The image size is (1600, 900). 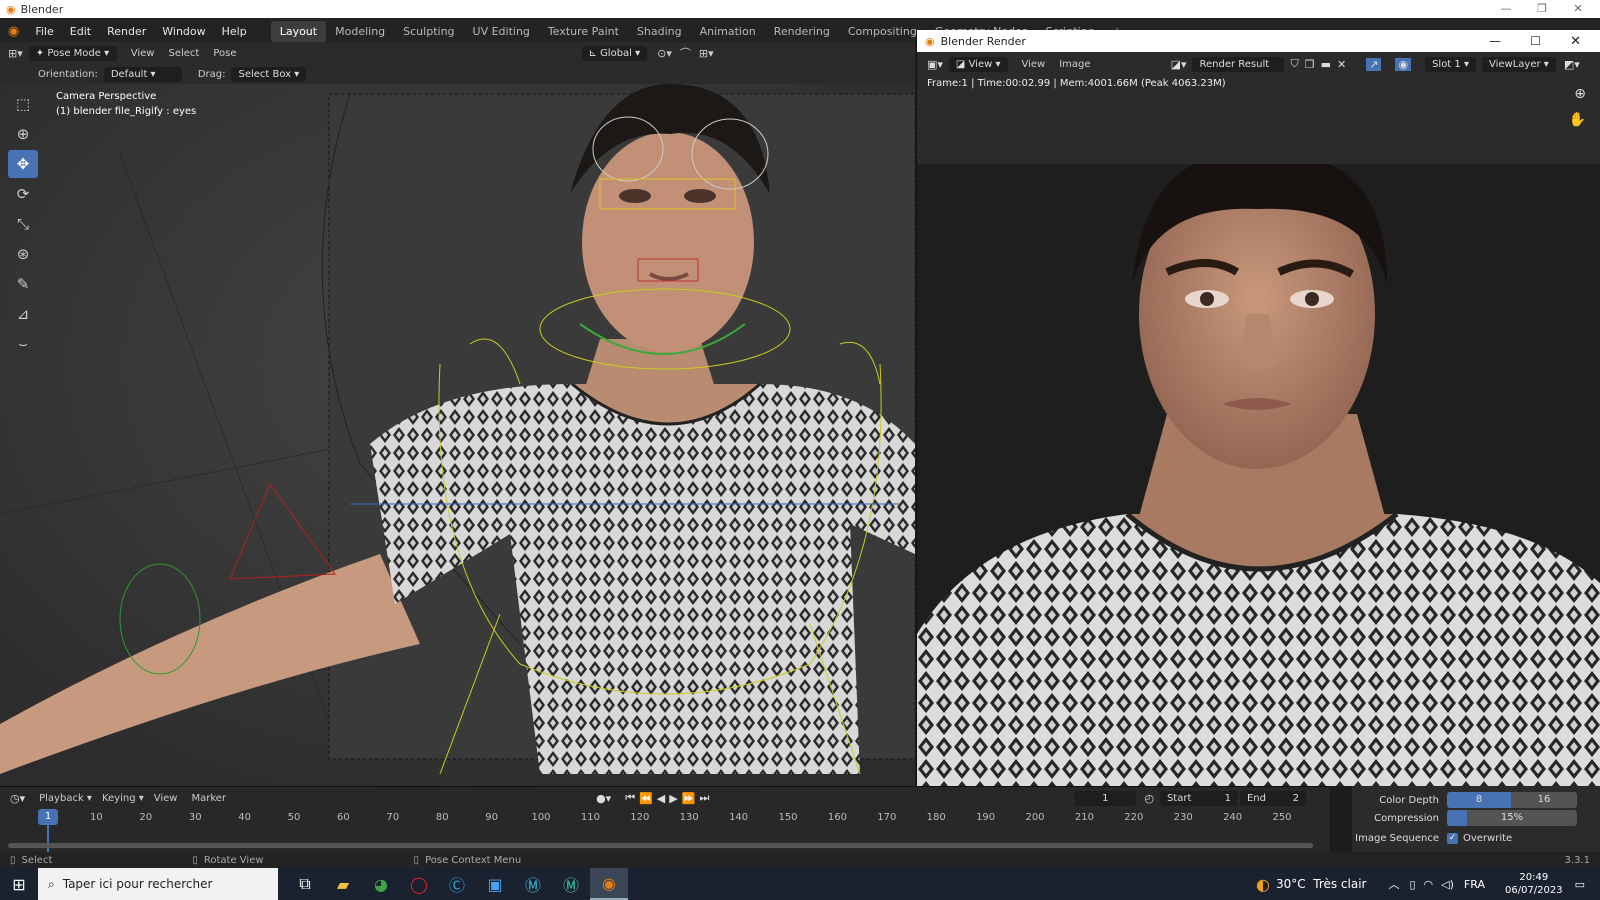 What do you see at coordinates (1374, 64) in the screenshot?
I see `gizmo-icon: ↗` at bounding box center [1374, 64].